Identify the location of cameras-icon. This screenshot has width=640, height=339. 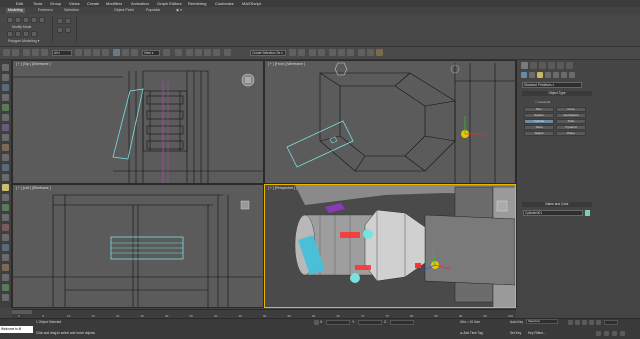
(548, 75).